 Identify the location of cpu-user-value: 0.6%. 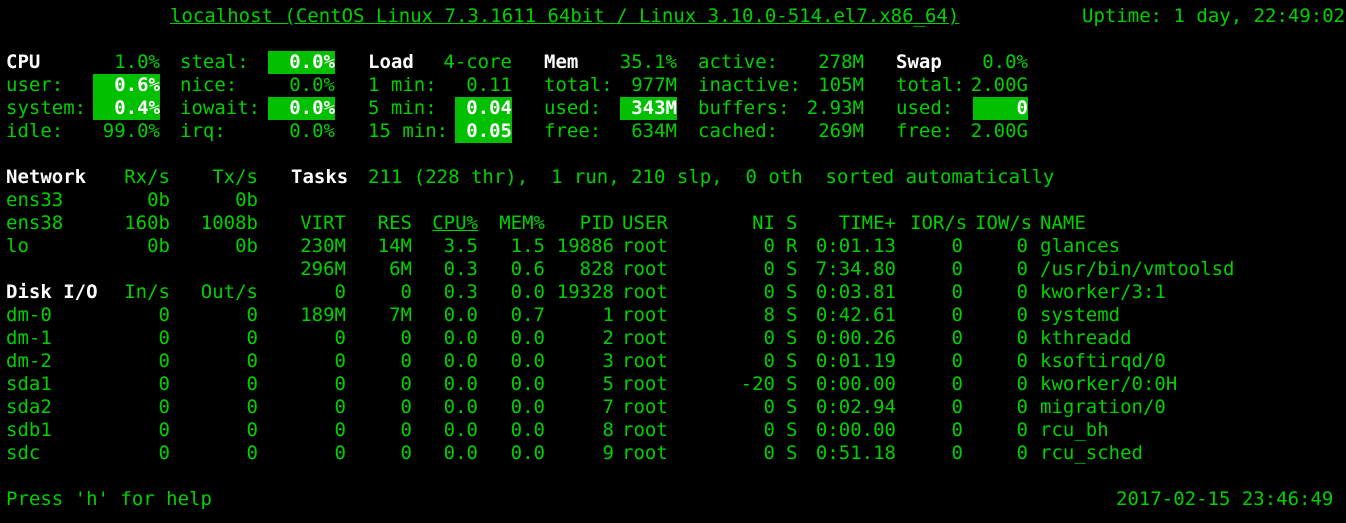
(126, 85).